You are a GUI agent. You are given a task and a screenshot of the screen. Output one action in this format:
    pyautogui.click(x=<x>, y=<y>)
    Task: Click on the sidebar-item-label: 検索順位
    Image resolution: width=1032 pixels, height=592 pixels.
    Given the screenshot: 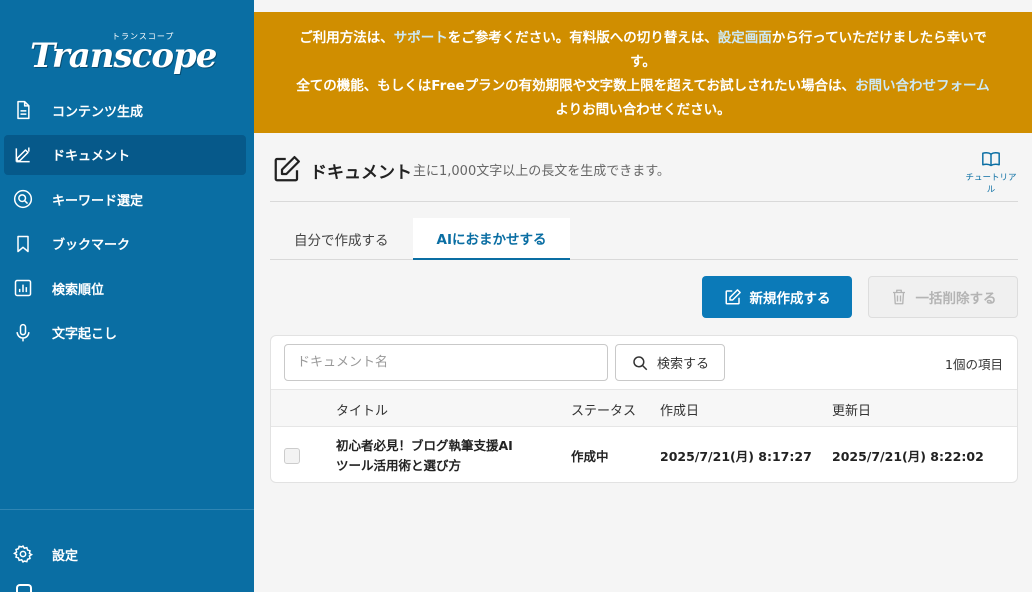 What is the action you would take?
    pyautogui.click(x=78, y=290)
    